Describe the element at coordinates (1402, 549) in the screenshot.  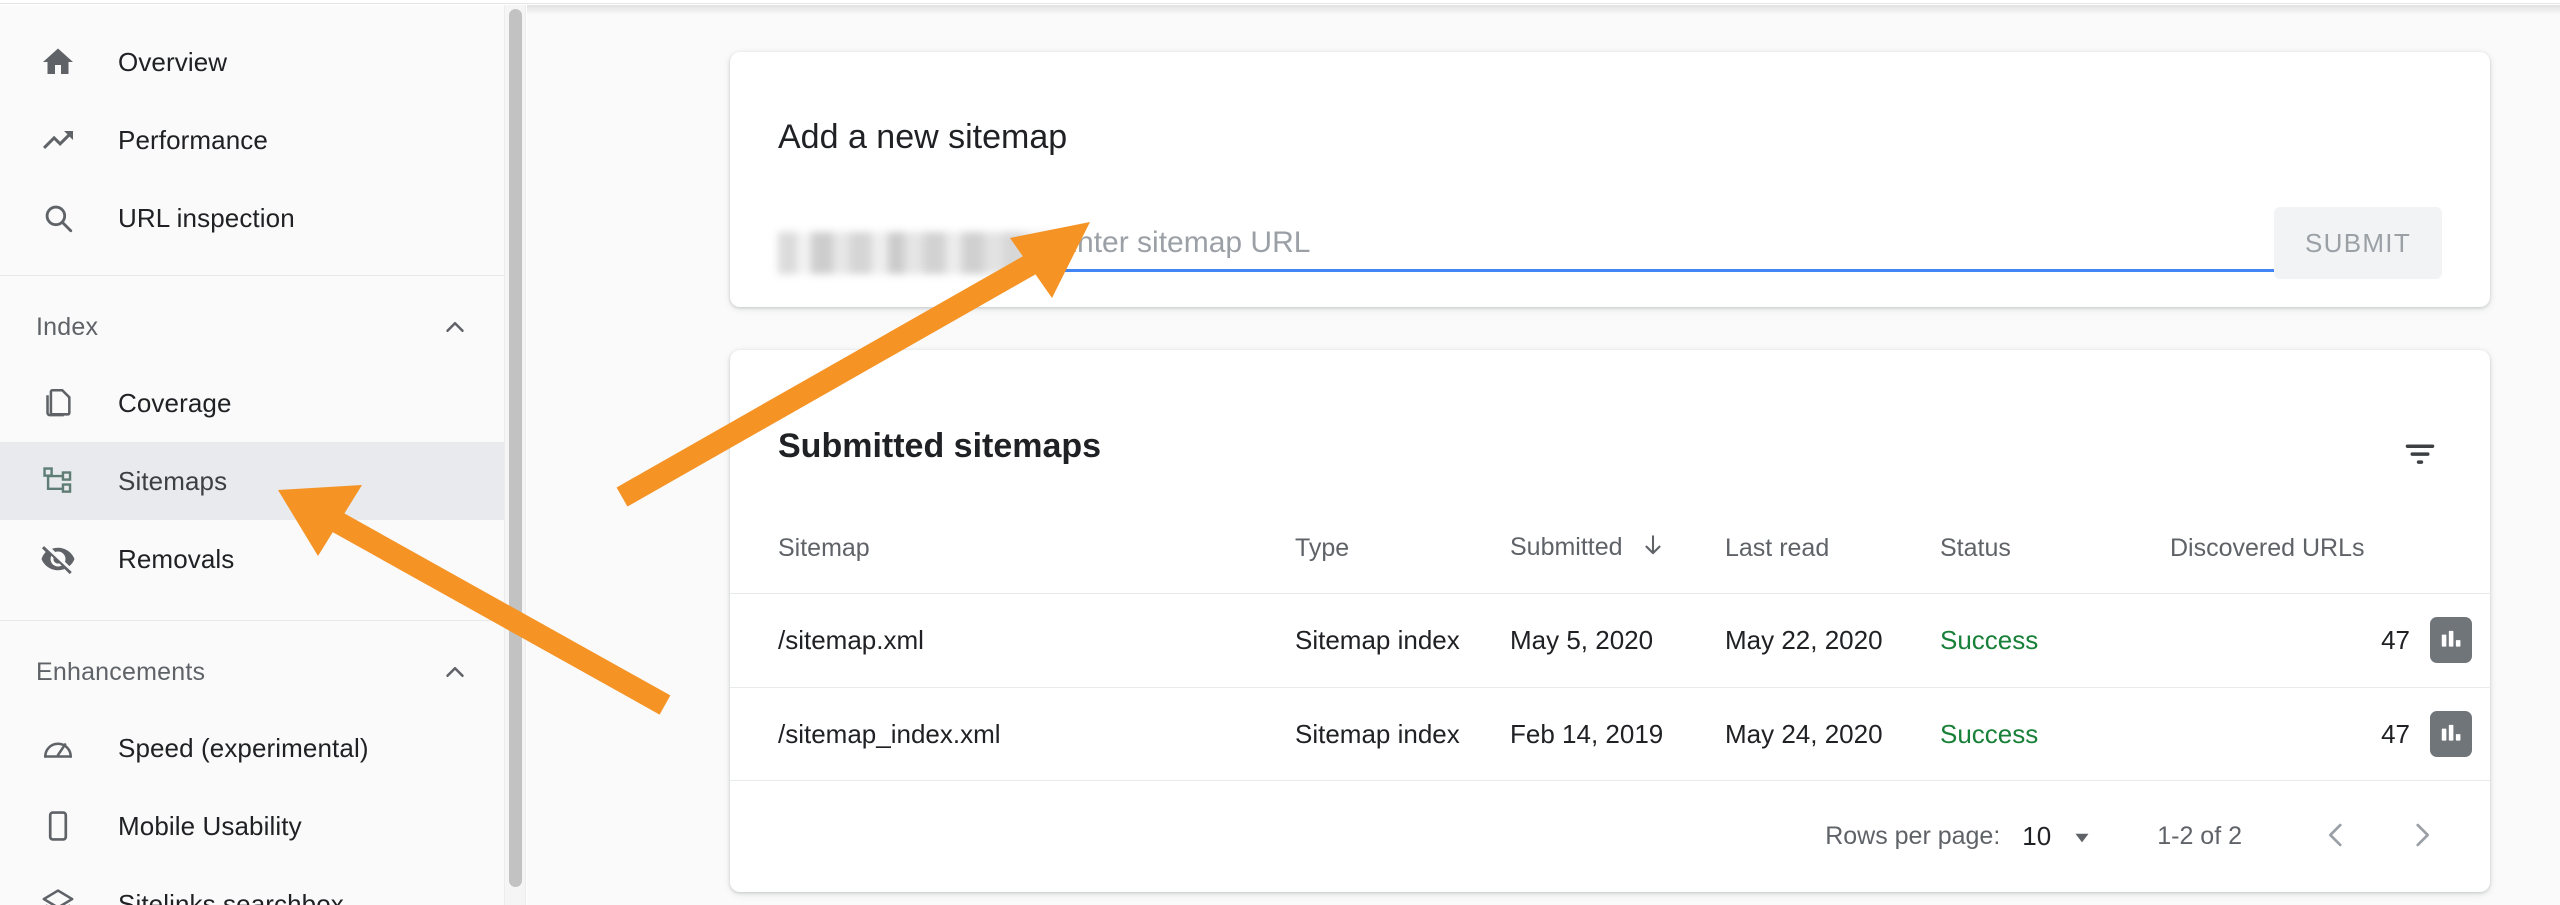
I see `column-header-type: Type` at that location.